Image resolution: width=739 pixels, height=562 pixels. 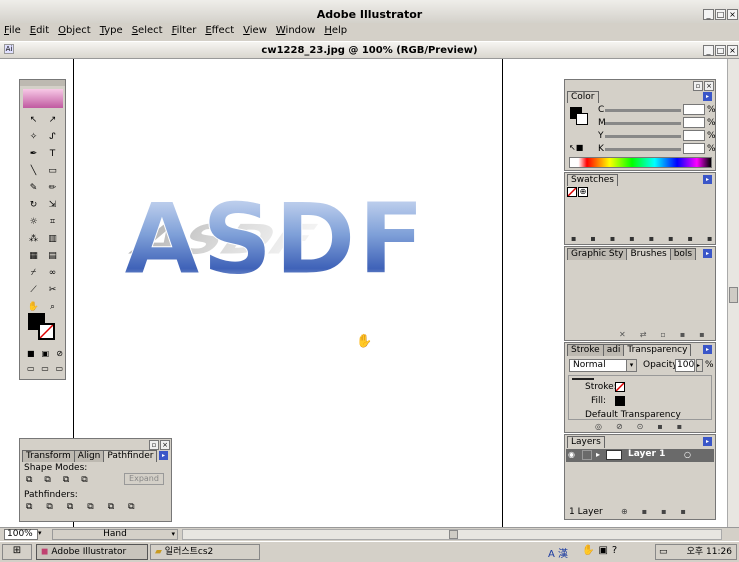 I want to click on expand-button: Expand, so click(x=144, y=479).